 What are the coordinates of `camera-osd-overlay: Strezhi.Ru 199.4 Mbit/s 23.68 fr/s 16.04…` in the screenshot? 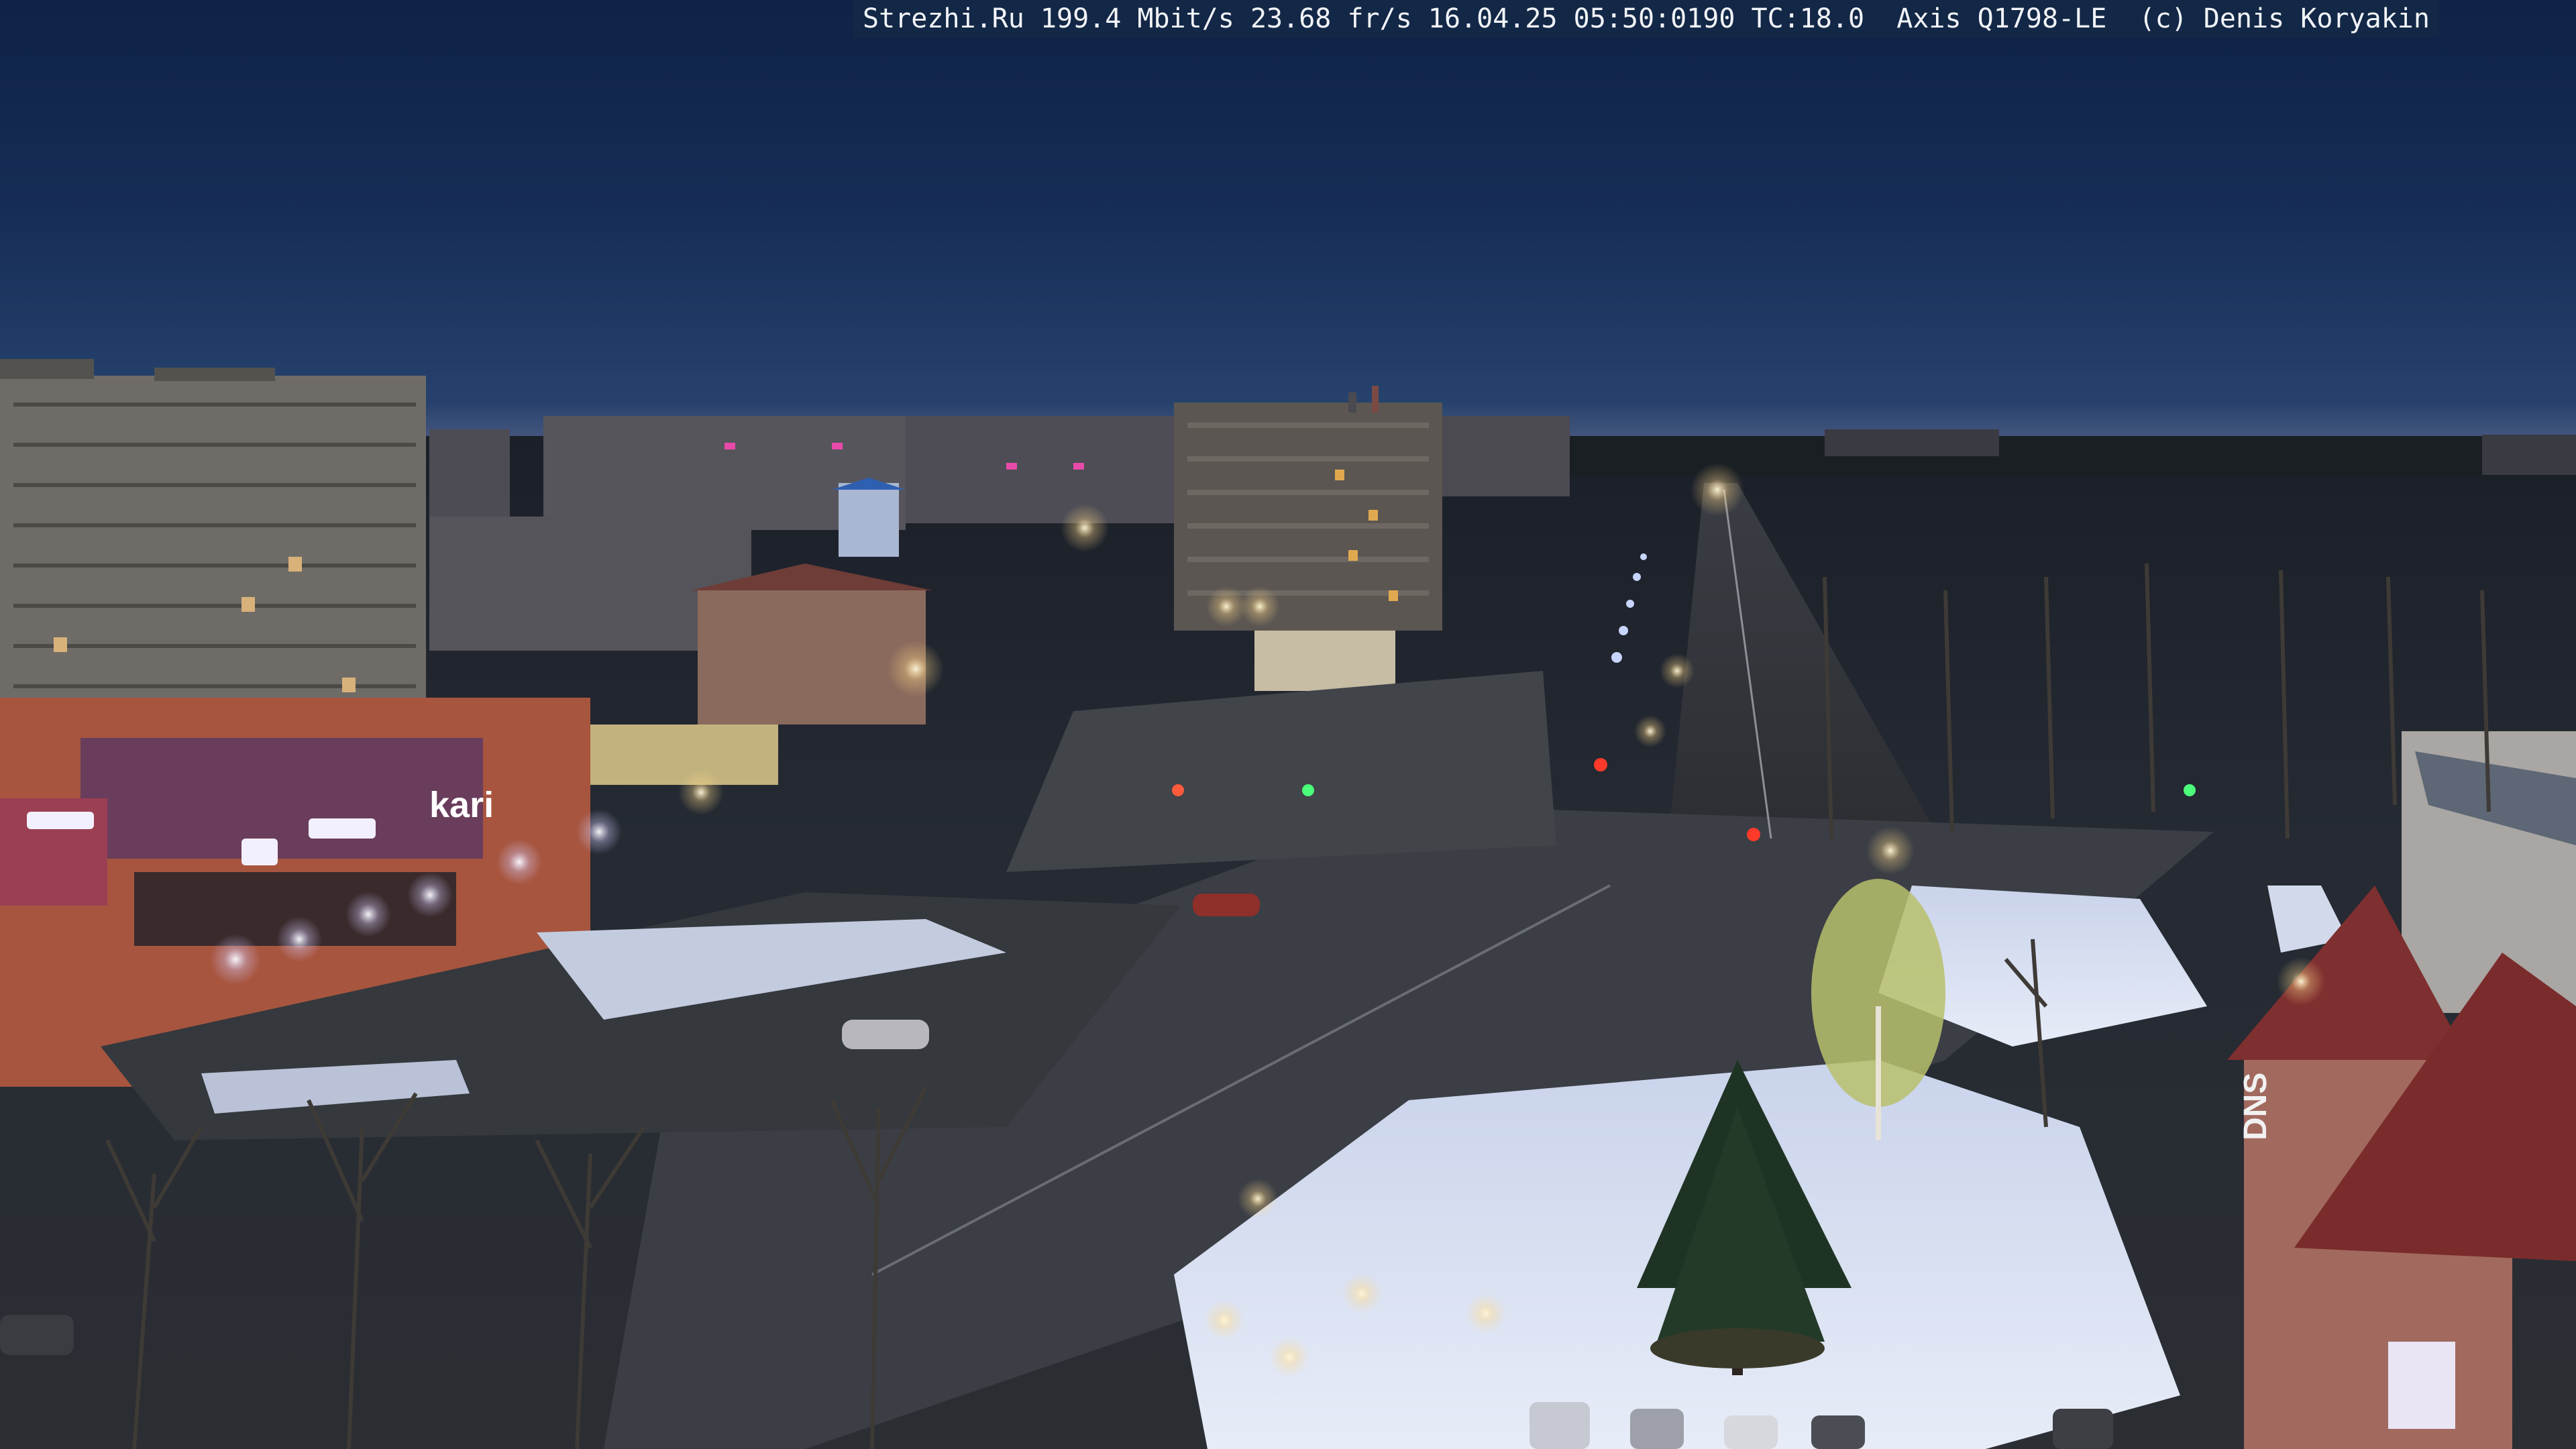 It's located at (1646, 19).